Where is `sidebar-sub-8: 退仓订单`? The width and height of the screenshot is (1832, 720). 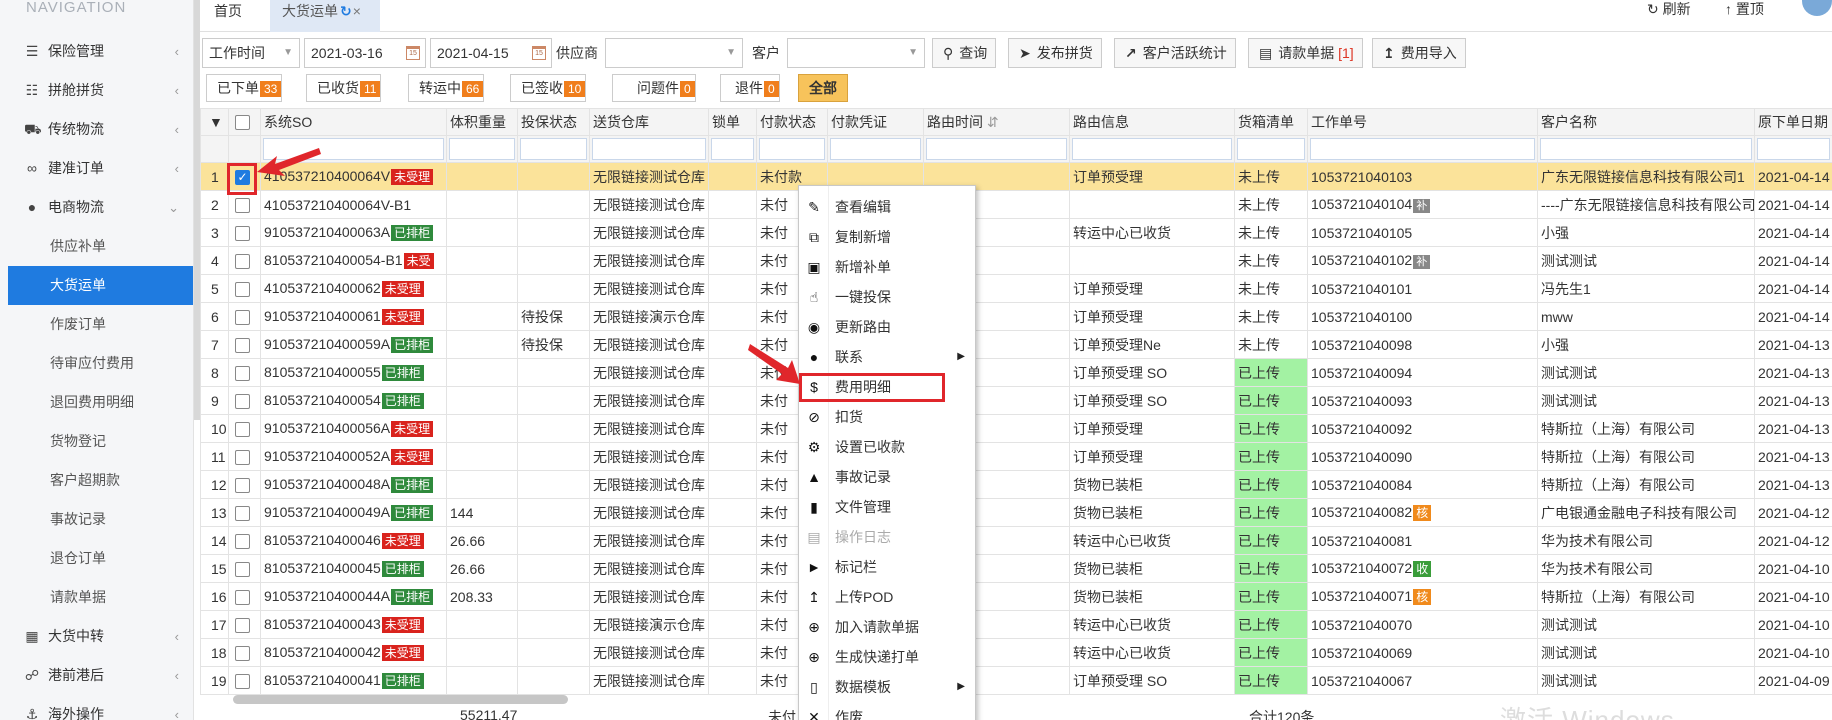 sidebar-sub-8: 退仓订单 is located at coordinates (96, 558).